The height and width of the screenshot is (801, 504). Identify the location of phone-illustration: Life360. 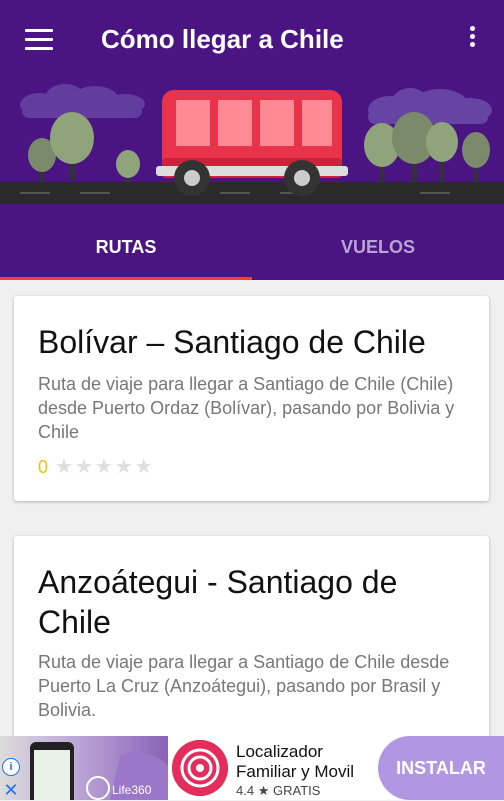
(99, 771).